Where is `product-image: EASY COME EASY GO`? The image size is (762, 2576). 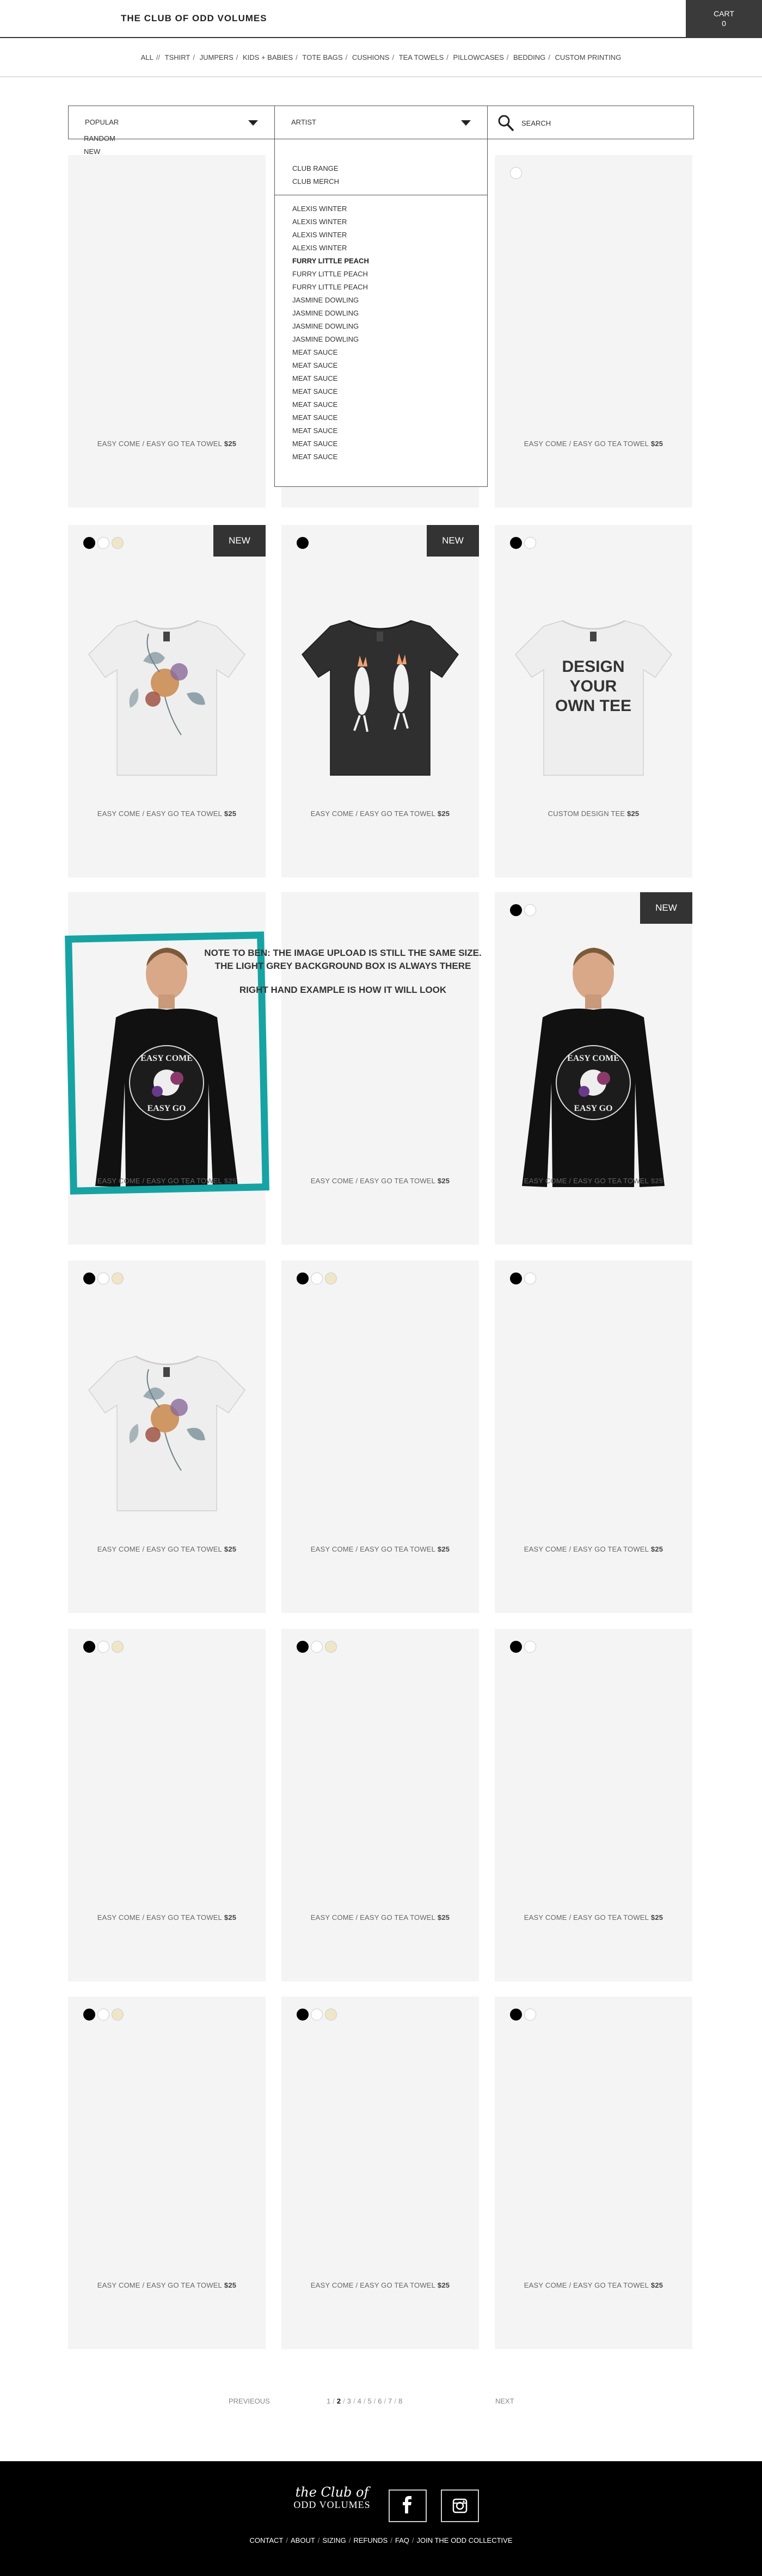 product-image: EASY COME EASY GO is located at coordinates (593, 1067).